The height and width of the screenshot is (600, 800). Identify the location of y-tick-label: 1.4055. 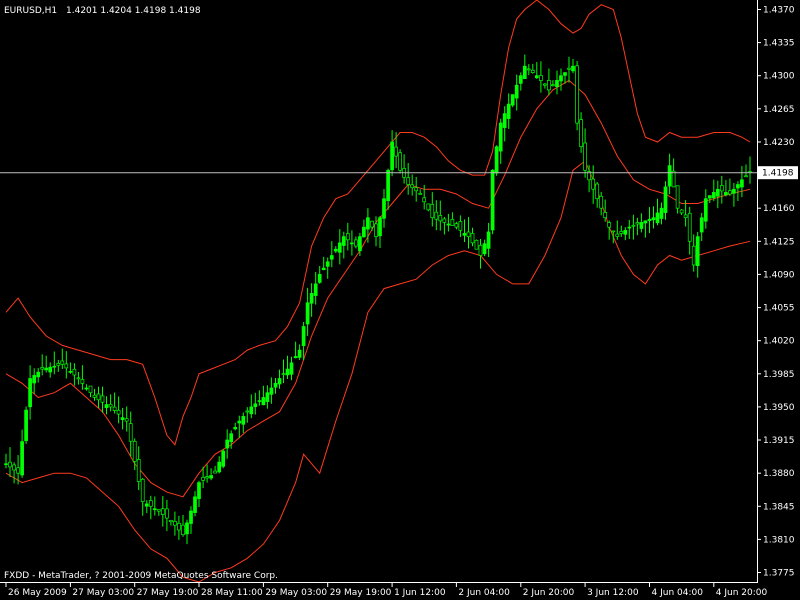
(779, 309).